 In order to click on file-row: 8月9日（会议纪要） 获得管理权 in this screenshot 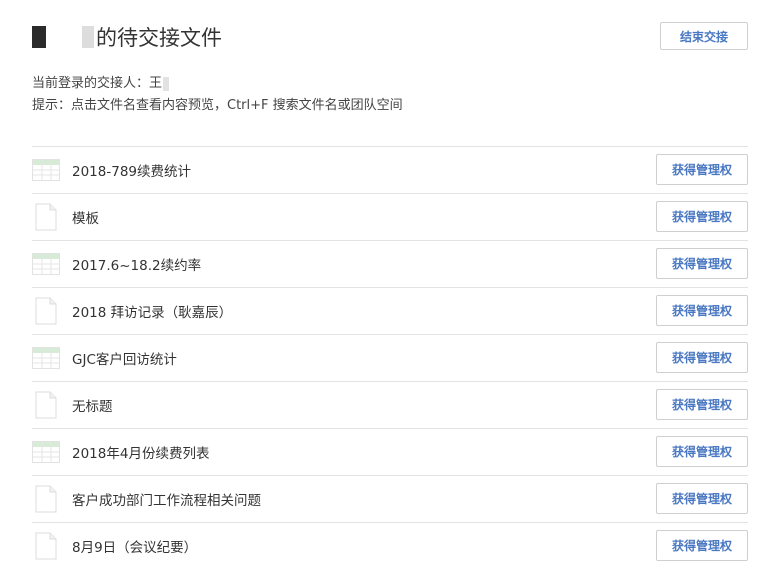, I will do `click(390, 546)`.